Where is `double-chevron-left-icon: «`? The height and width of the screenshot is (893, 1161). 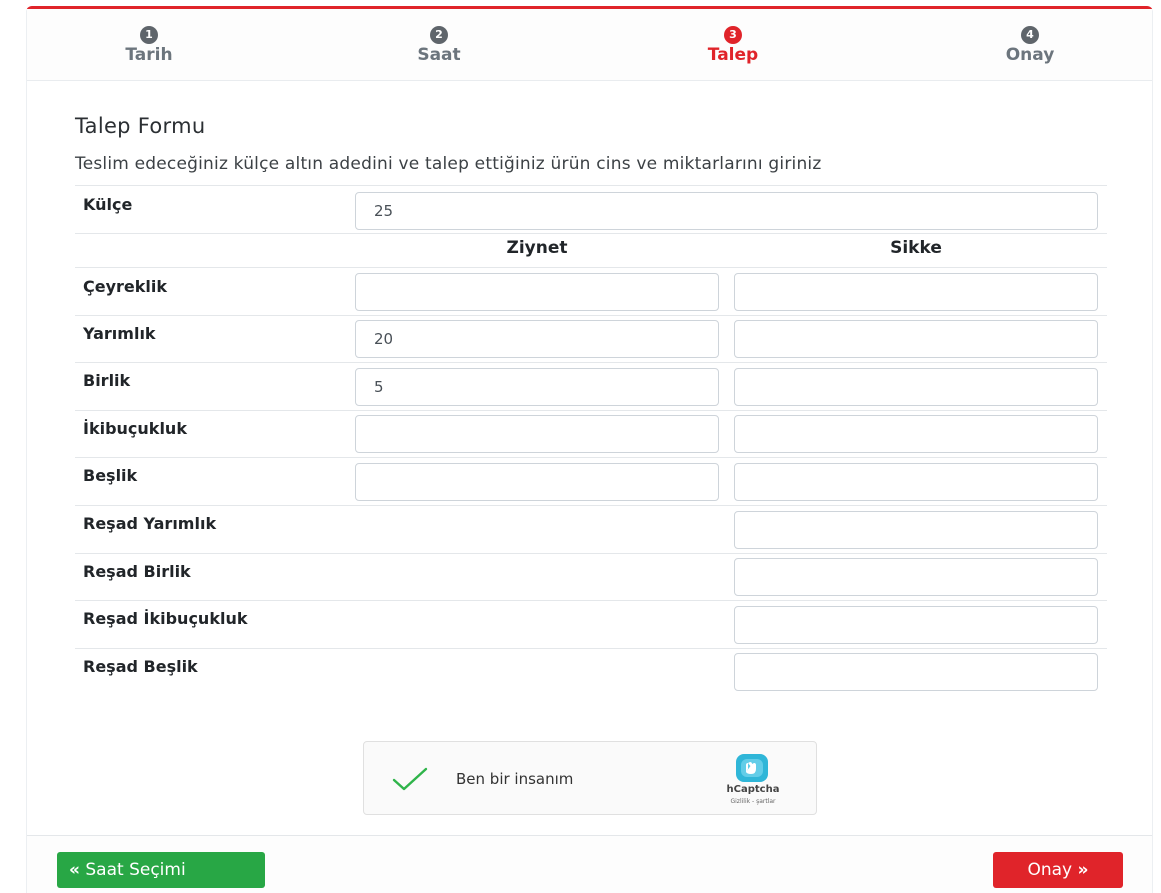
double-chevron-left-icon: « is located at coordinates (74, 870).